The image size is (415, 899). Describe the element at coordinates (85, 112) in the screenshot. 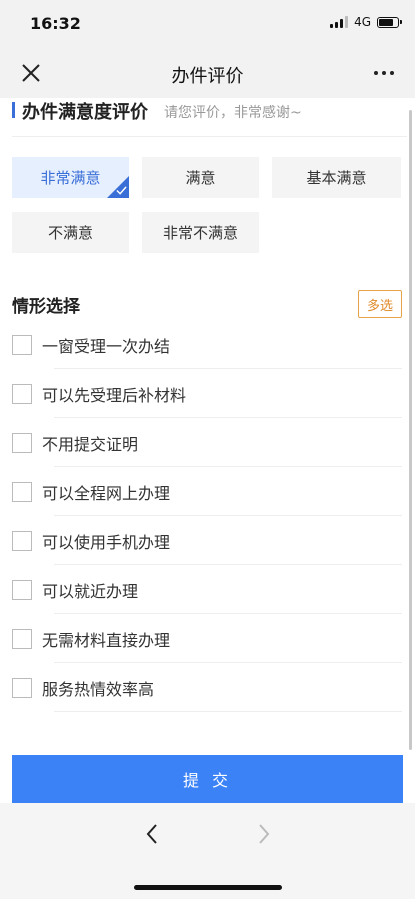

I see `rating-title: 办件满意度评价` at that location.